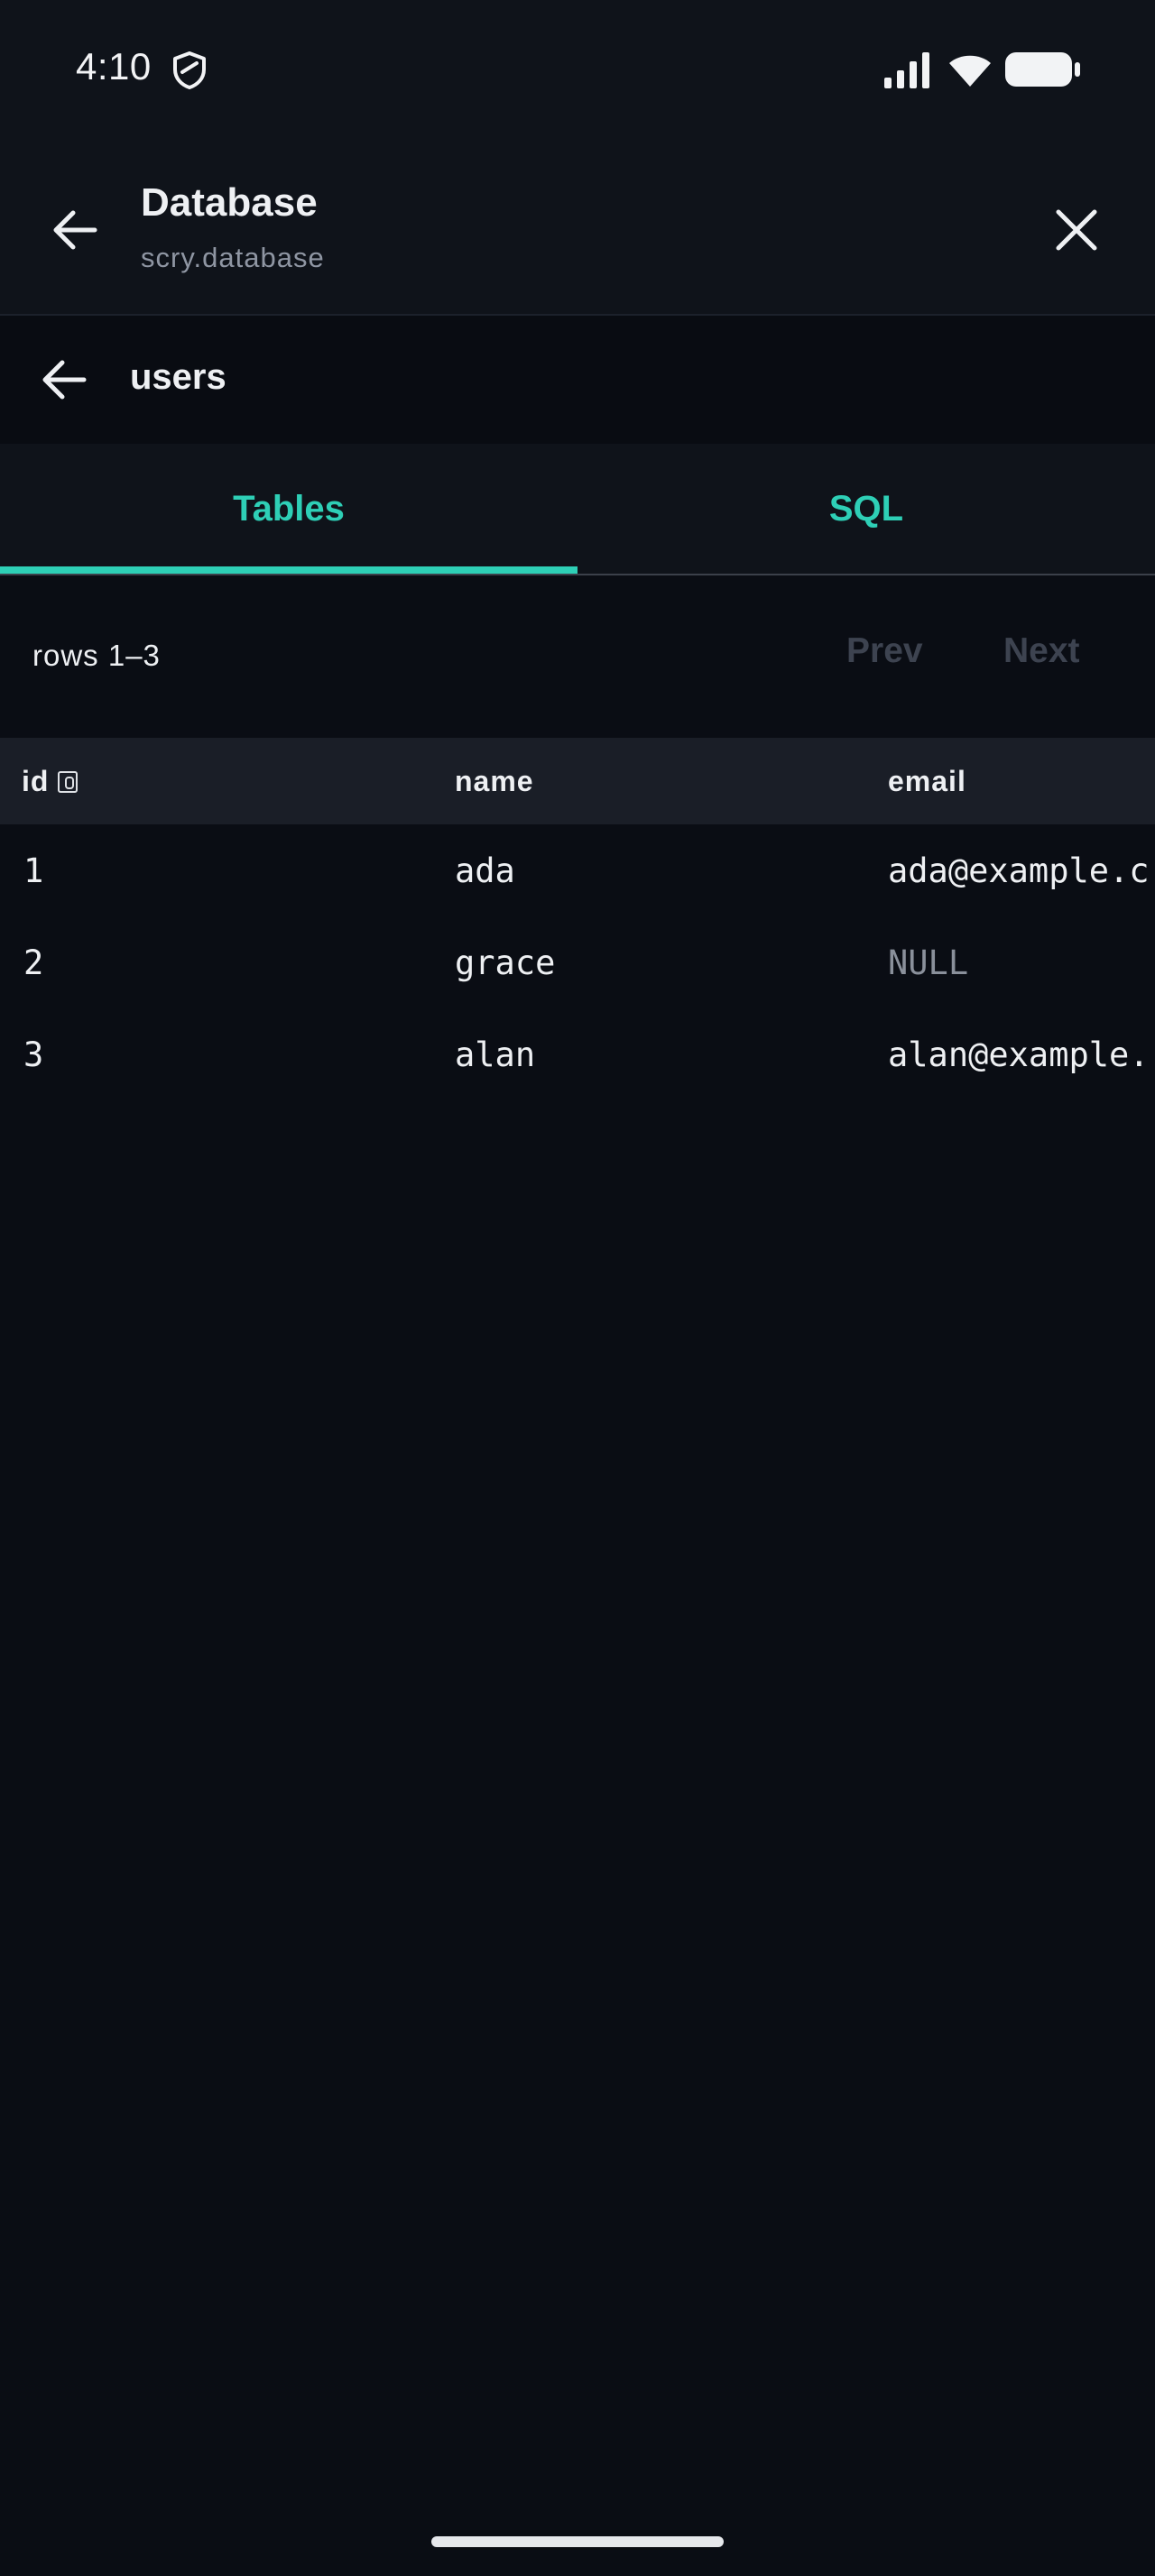  I want to click on tab-indicator, so click(289, 570).